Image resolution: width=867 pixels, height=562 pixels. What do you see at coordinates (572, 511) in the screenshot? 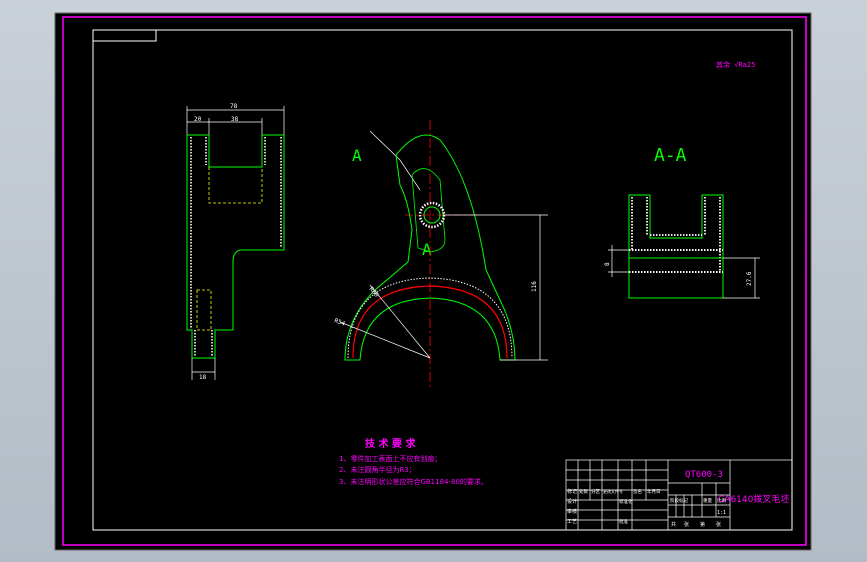
I see `tb-row-label-3: 审核` at bounding box center [572, 511].